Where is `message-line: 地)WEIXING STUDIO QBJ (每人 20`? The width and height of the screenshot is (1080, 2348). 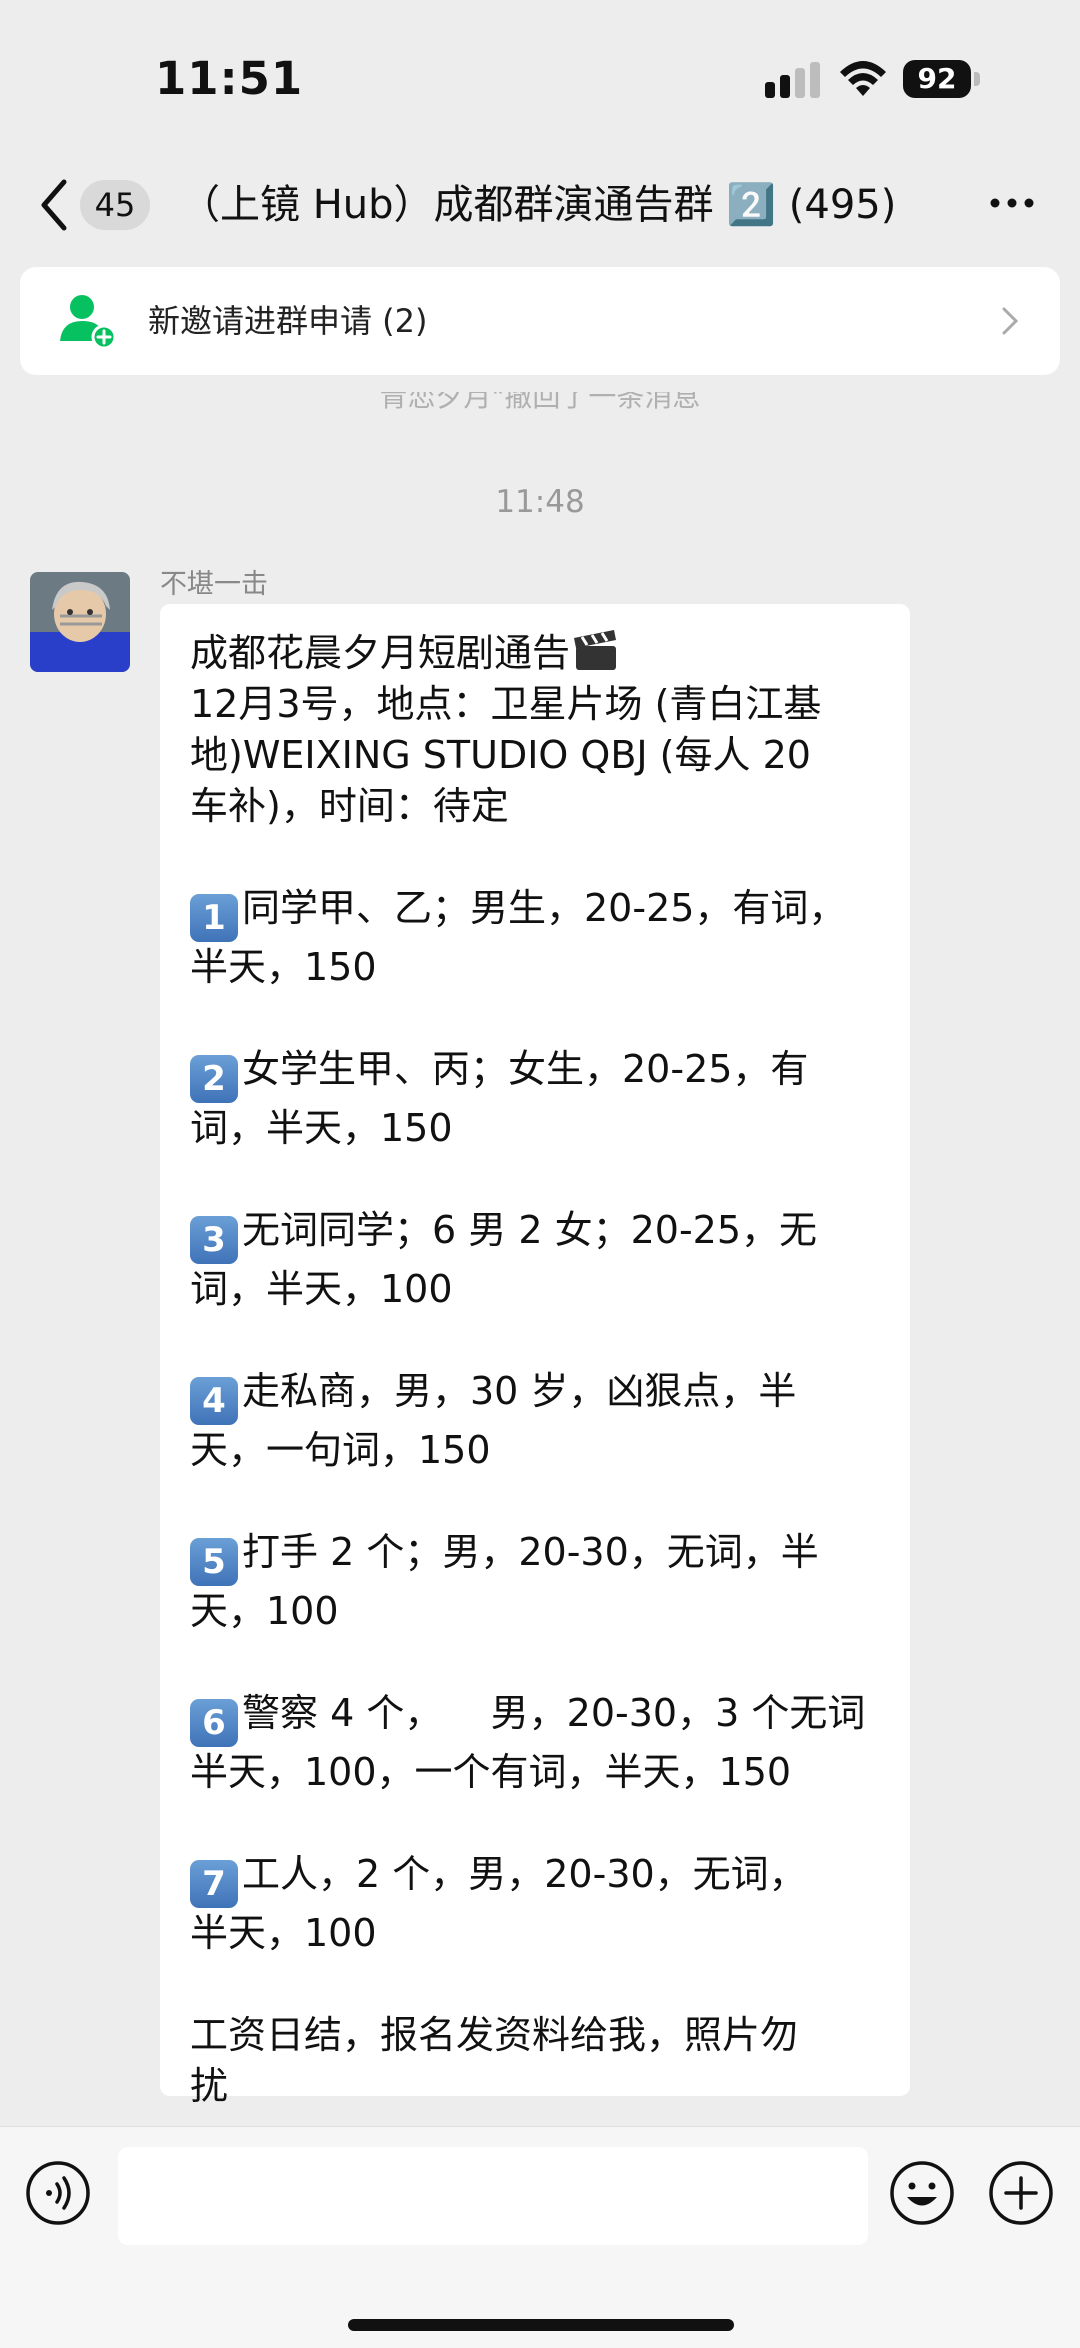 message-line: 地)WEIXING STUDIO QBJ (每人 20 is located at coordinates (540, 755).